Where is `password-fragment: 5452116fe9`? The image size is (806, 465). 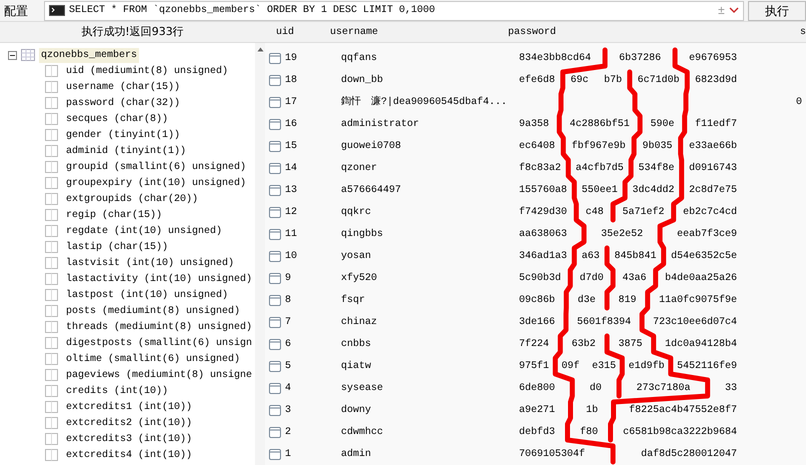 password-fragment: 5452116fe9 is located at coordinates (706, 367).